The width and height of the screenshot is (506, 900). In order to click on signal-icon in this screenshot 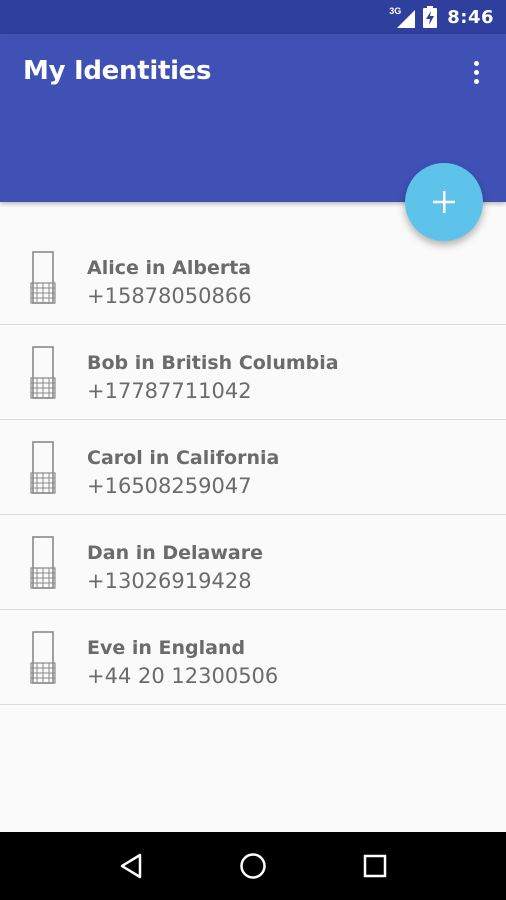, I will do `click(406, 19)`.